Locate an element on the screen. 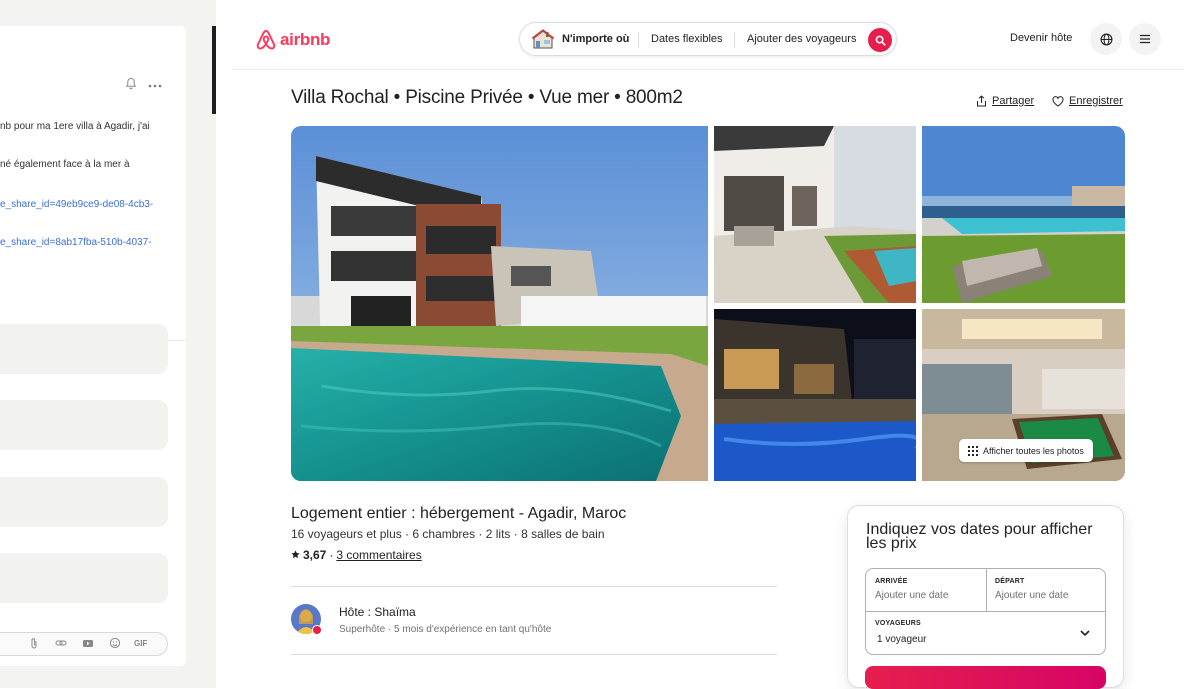 Image resolution: width=1200 pixels, height=689 pixels. chat-link: e_share_id=8ab17fba-510b-4037- is located at coordinates (76, 242).